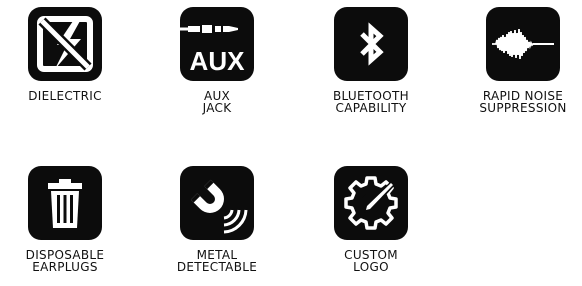 The width and height of the screenshot is (582, 286). Describe the element at coordinates (523, 102) in the screenshot. I see `feature-label: RAPID NOISE SUPPRESSION` at that location.